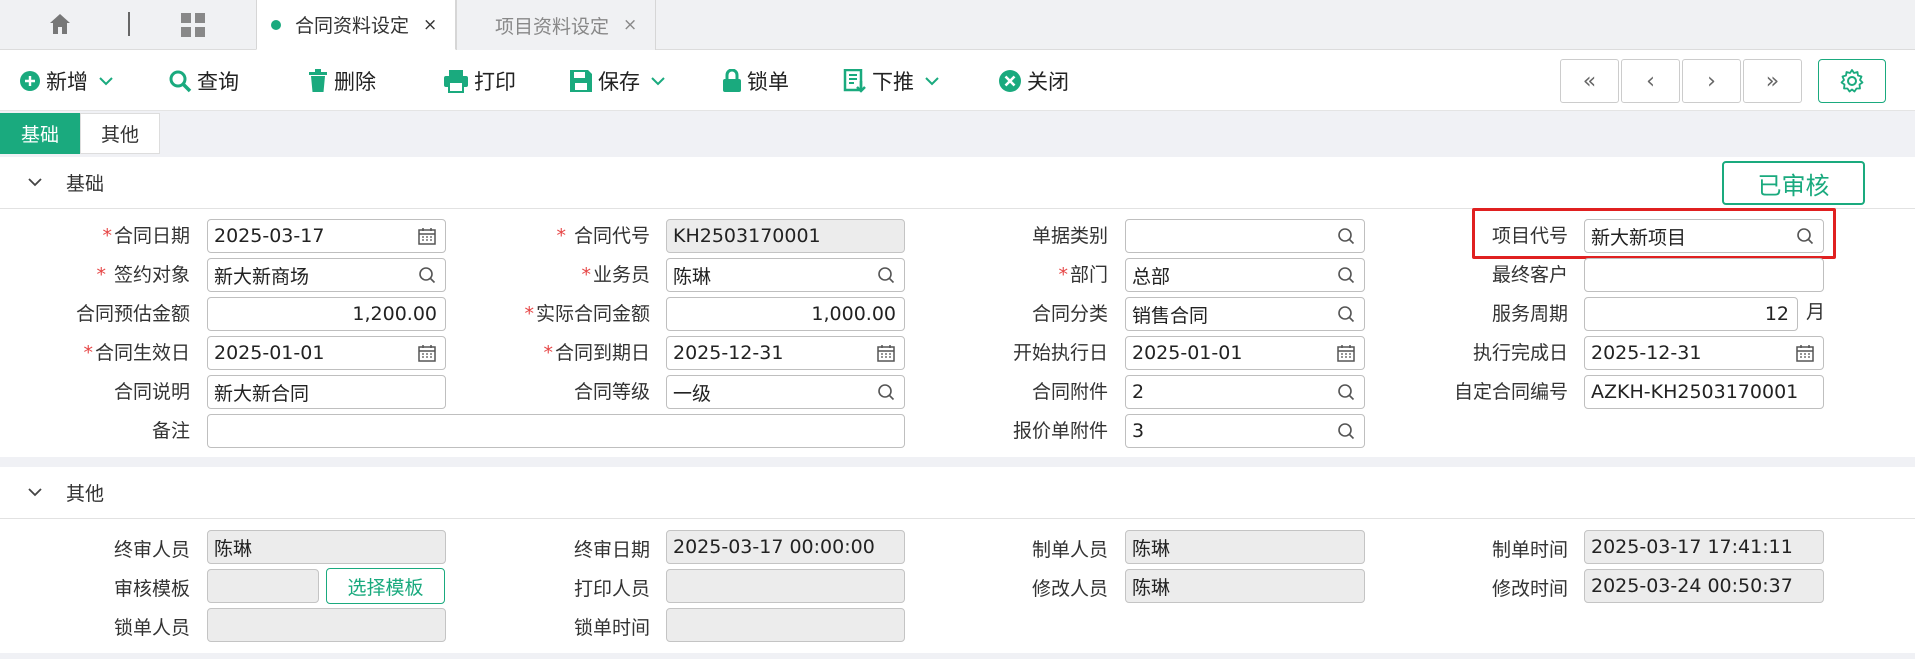  I want to click on final-reviewer-label: 终审人员, so click(151, 550).